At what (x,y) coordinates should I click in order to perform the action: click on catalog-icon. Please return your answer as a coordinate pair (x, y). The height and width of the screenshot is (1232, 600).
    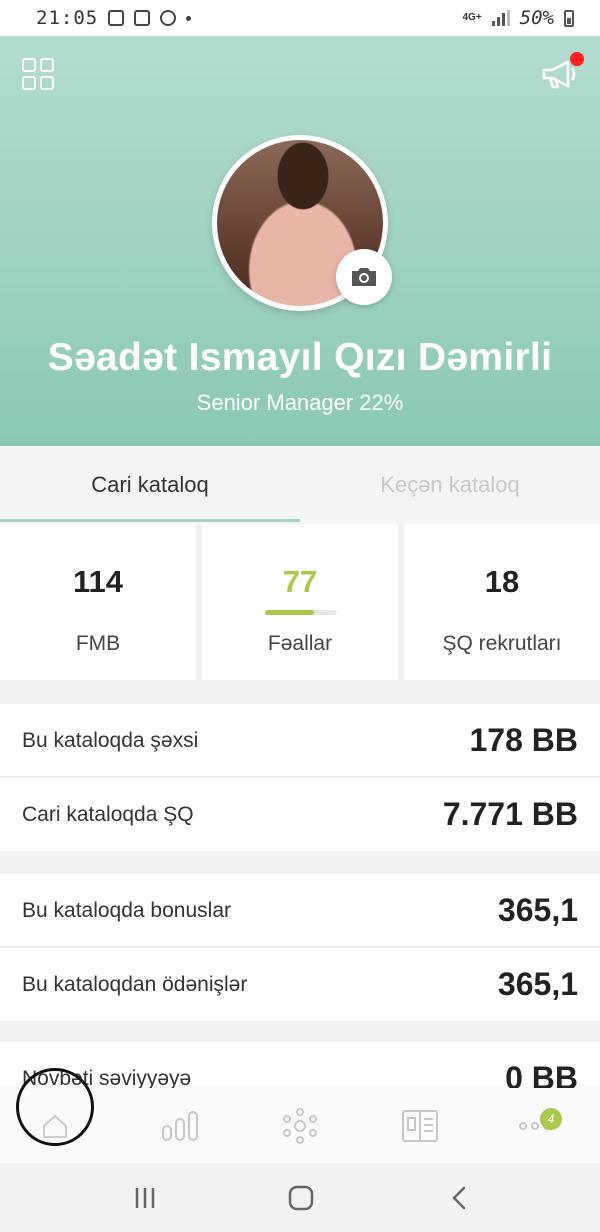
    Looking at the image, I should click on (420, 1125).